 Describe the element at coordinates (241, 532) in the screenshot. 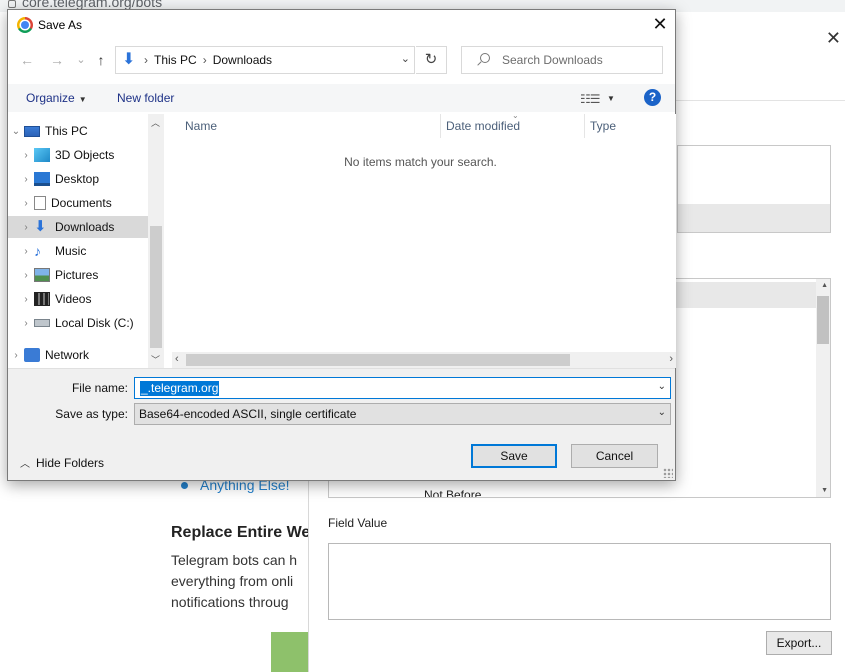

I see `section-heading: Replace Entire We` at that location.